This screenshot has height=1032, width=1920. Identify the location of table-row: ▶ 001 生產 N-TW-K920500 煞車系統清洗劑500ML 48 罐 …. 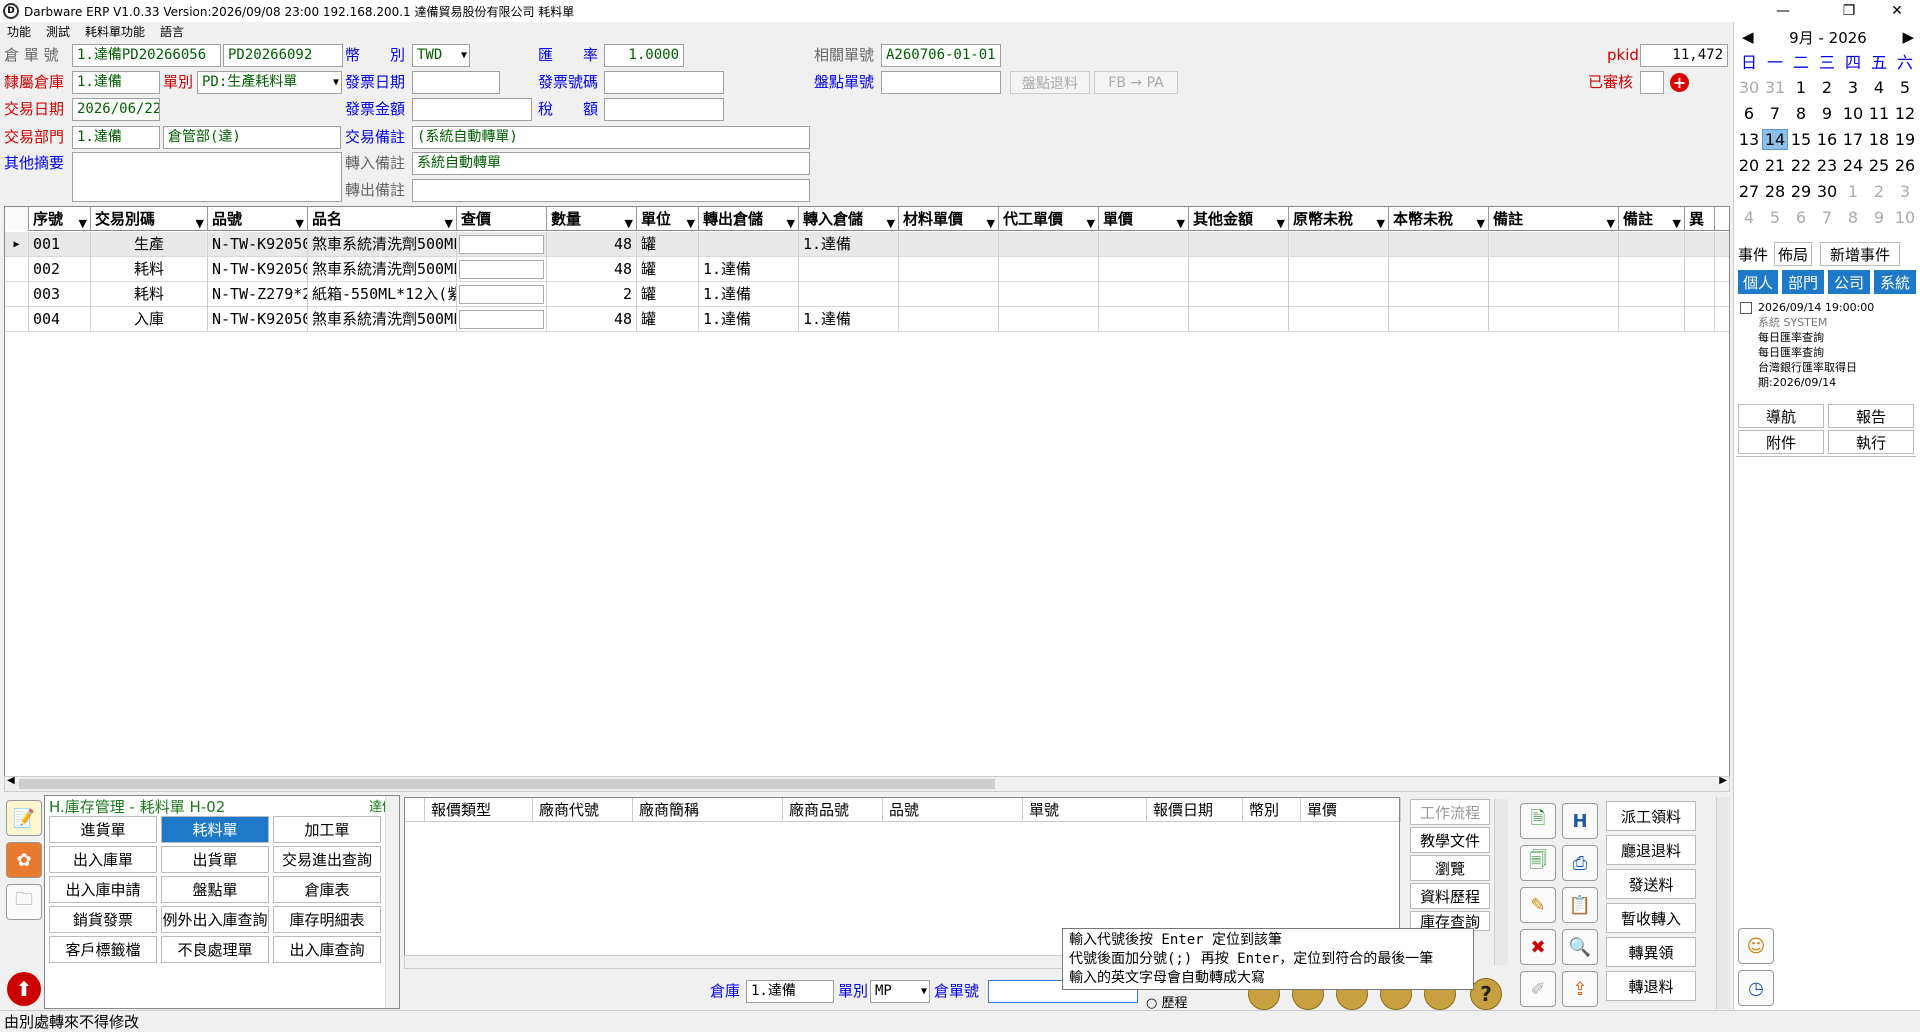
(867, 244).